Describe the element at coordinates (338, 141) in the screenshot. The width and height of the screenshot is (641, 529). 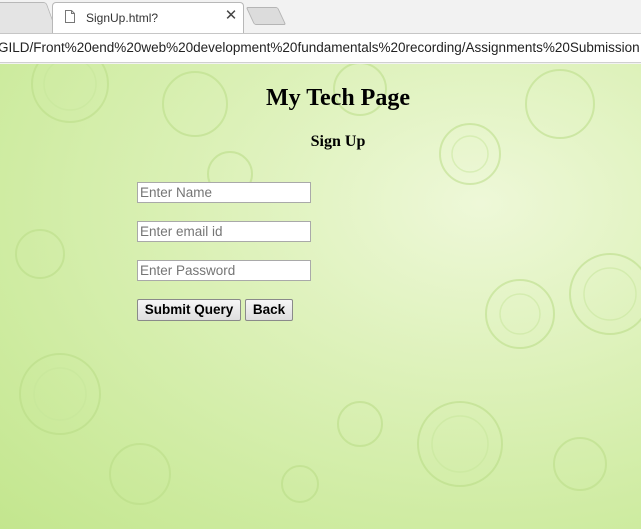
I see `page-subtitle: Sign Up` at that location.